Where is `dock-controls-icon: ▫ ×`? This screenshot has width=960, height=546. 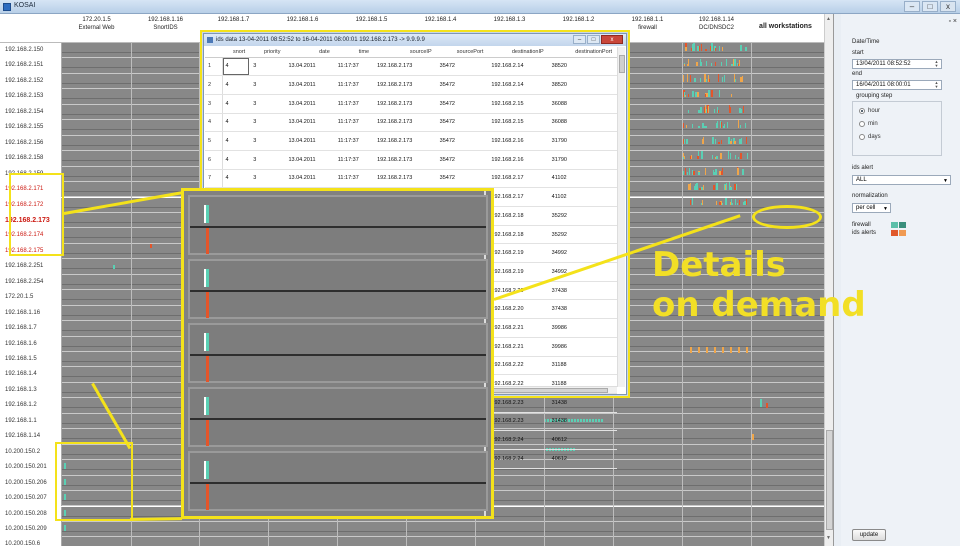 dock-controls-icon: ▫ × is located at coordinates (952, 21).